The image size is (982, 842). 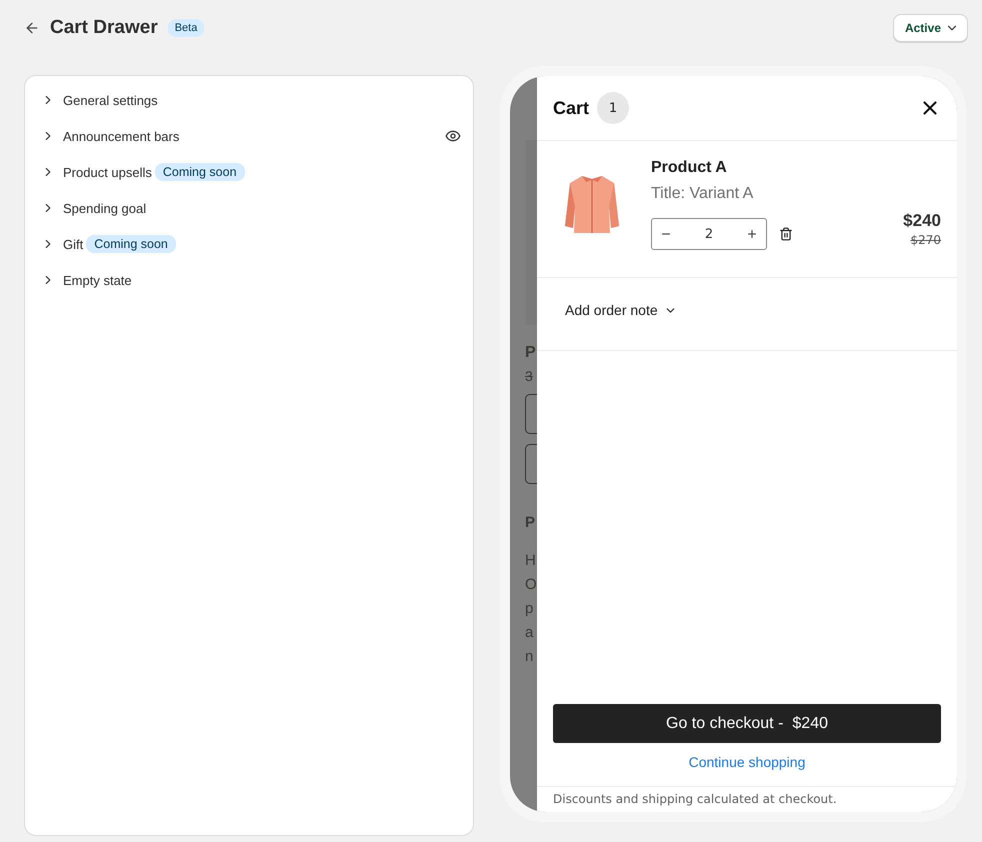 I want to click on cart-title: Cart, so click(x=571, y=108).